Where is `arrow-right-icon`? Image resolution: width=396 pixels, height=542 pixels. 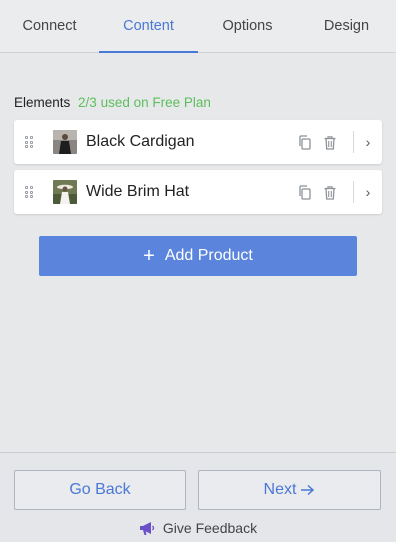
arrow-right-icon is located at coordinates (307, 490).